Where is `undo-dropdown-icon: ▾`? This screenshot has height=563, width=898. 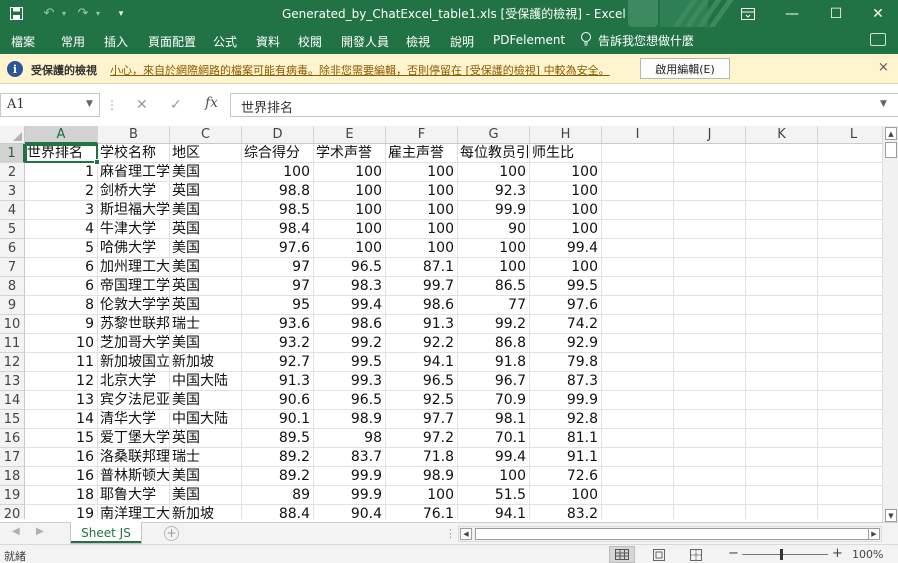
undo-dropdown-icon: ▾ is located at coordinates (64, 13).